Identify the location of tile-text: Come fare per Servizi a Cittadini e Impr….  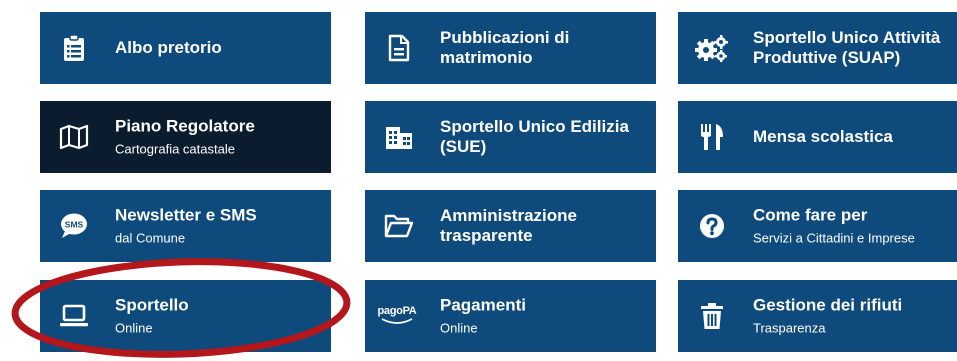
(855, 226).